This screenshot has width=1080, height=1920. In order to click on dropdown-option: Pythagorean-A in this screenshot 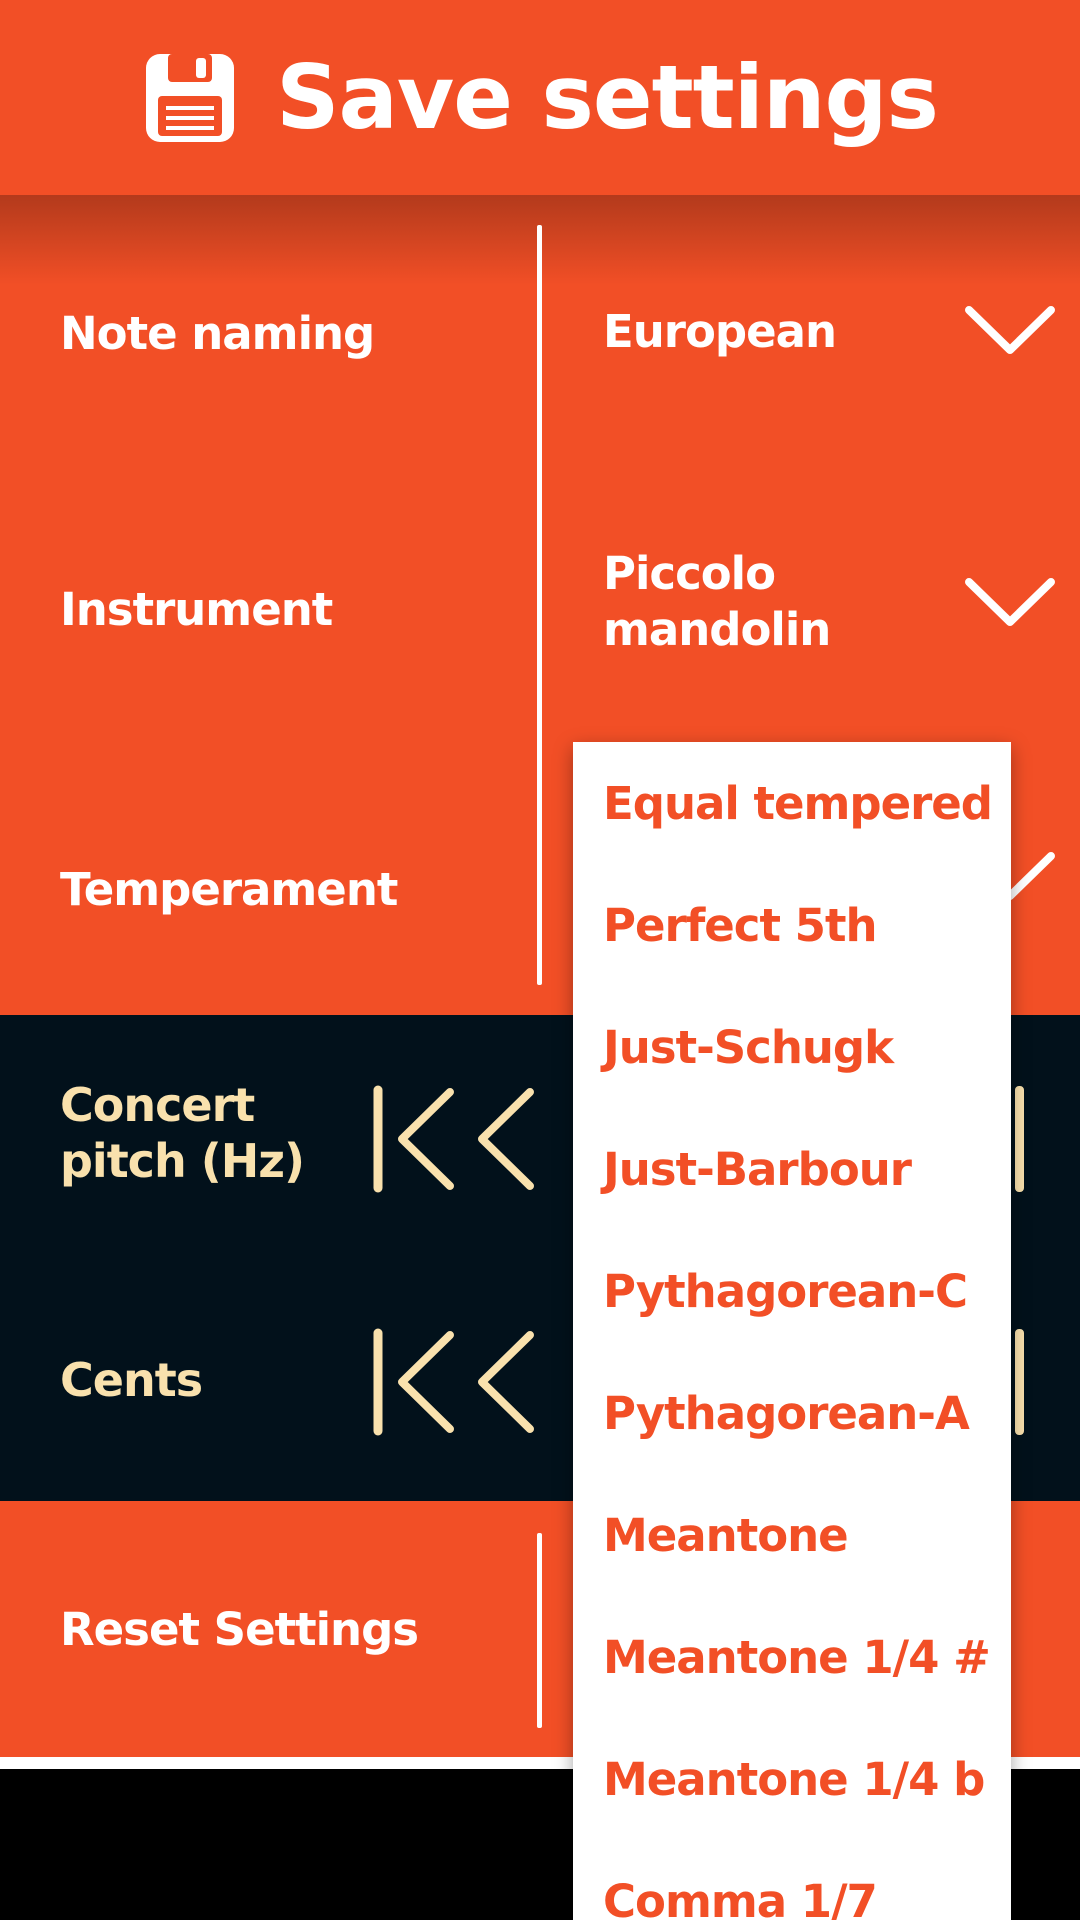, I will do `click(792, 1413)`.